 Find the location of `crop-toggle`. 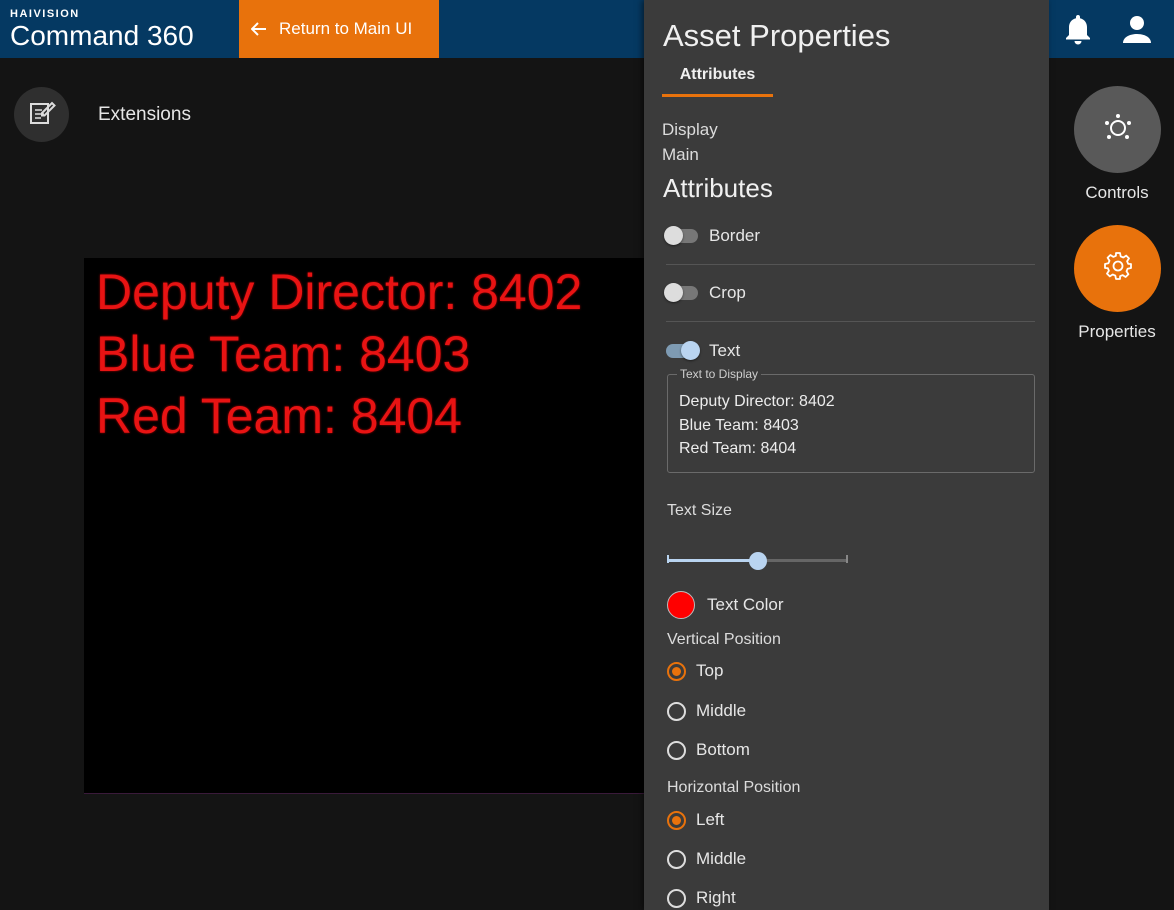

crop-toggle is located at coordinates (681, 292).